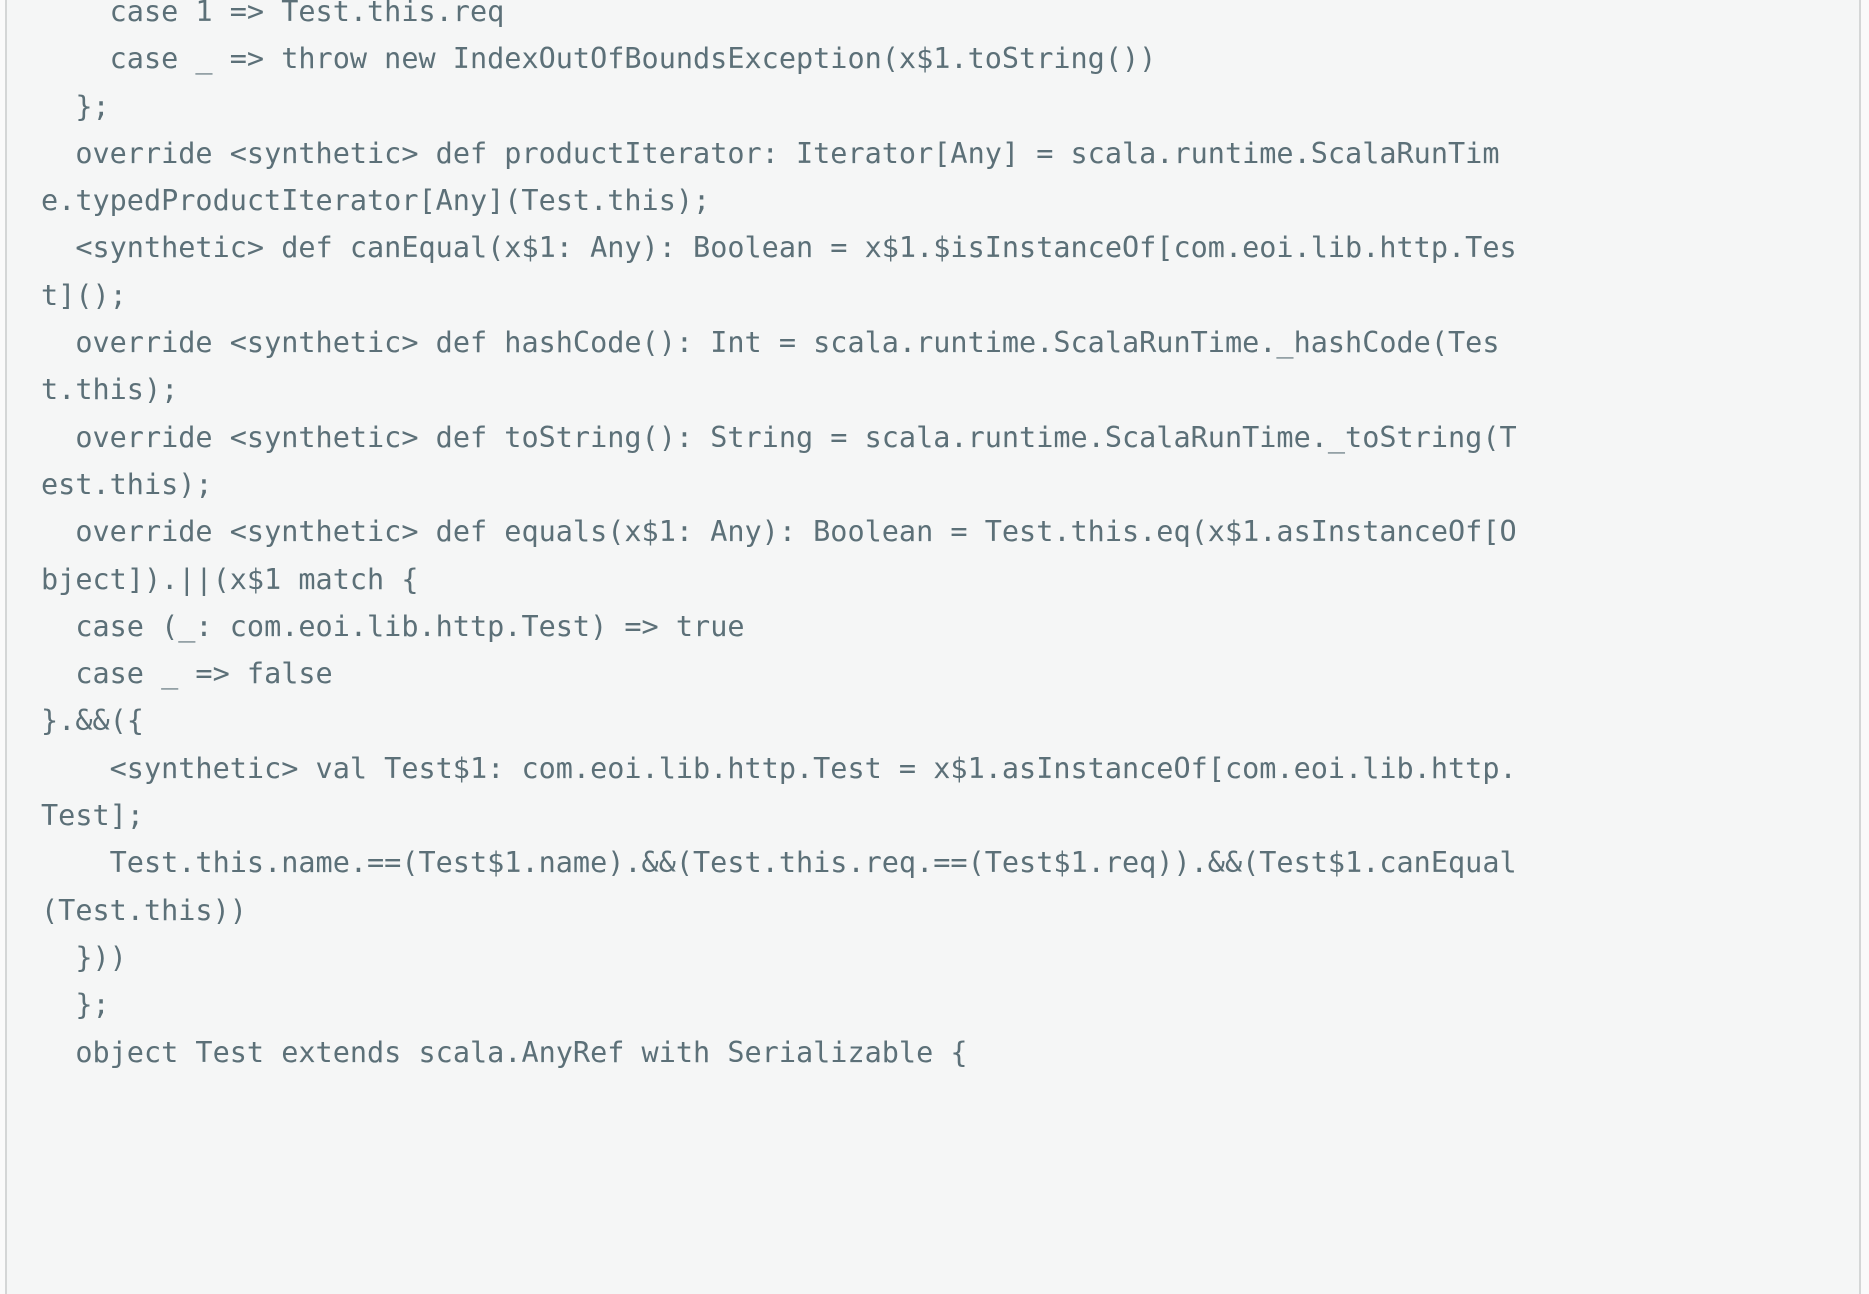 Image resolution: width=1869 pixels, height=1294 pixels. What do you see at coordinates (6, 647) in the screenshot?
I see `left-border-rule` at bounding box center [6, 647].